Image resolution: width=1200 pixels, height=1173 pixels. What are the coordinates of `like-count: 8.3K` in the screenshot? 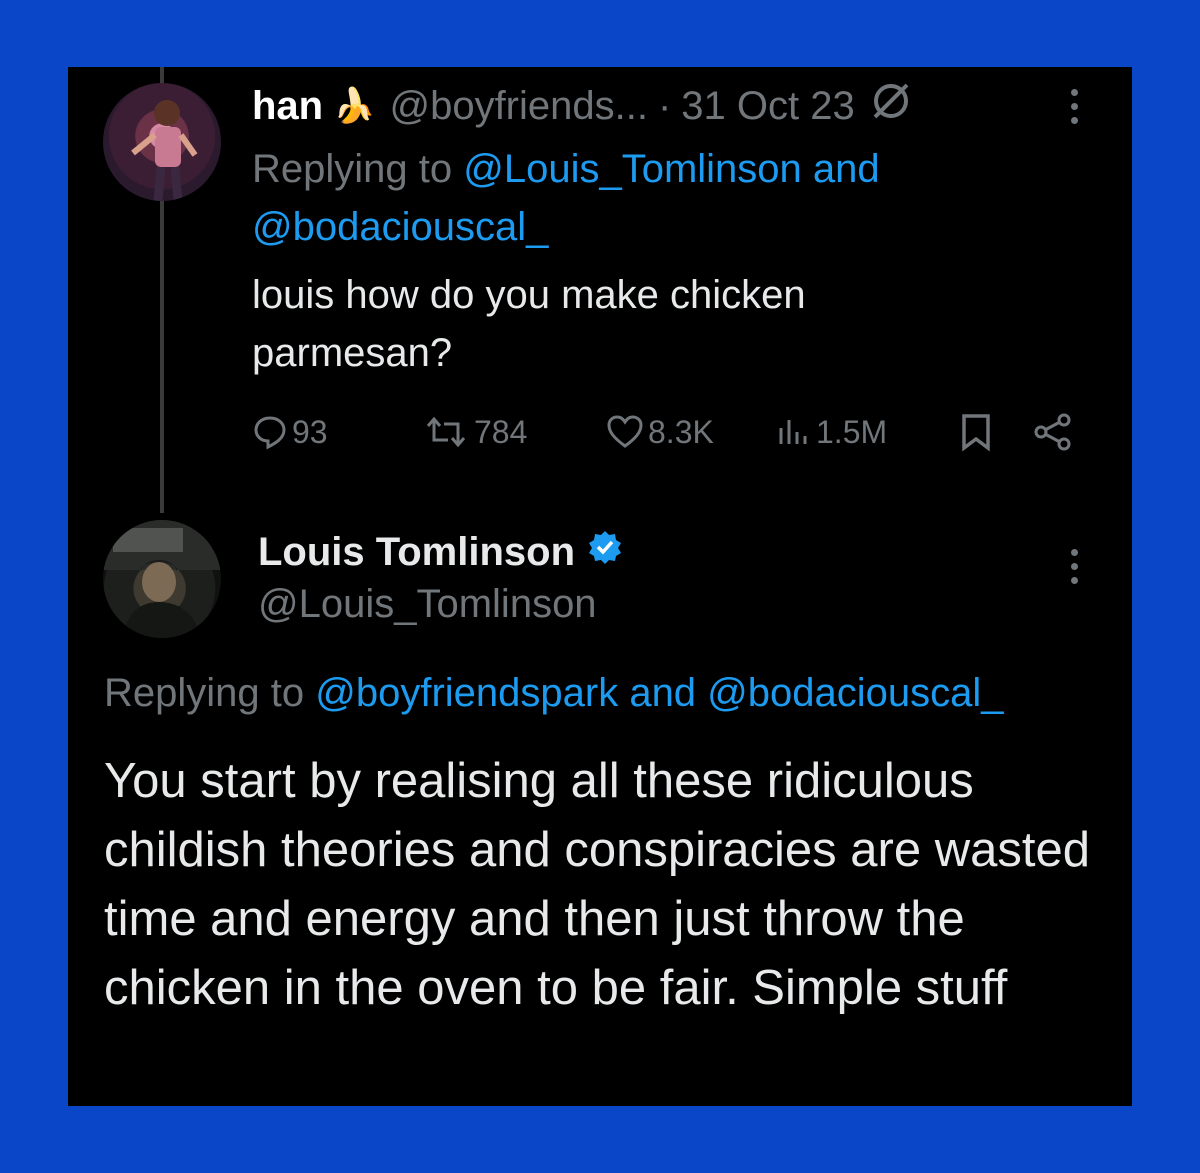 It's located at (681, 431).